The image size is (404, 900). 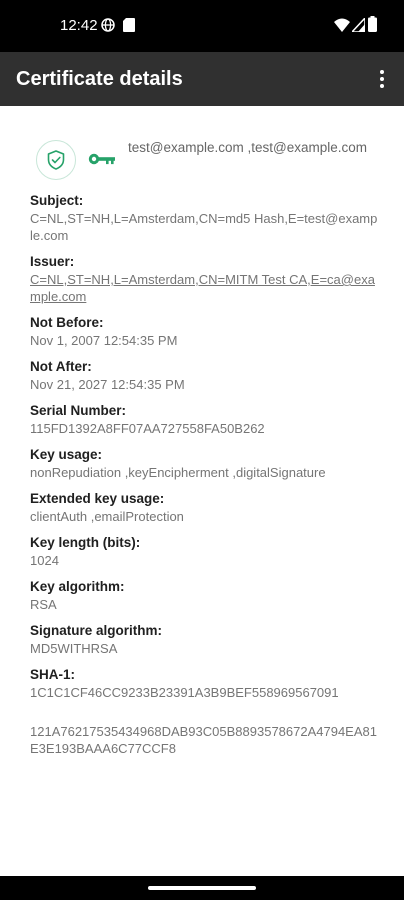 I want to click on field-value: 1024, so click(x=44, y=560).